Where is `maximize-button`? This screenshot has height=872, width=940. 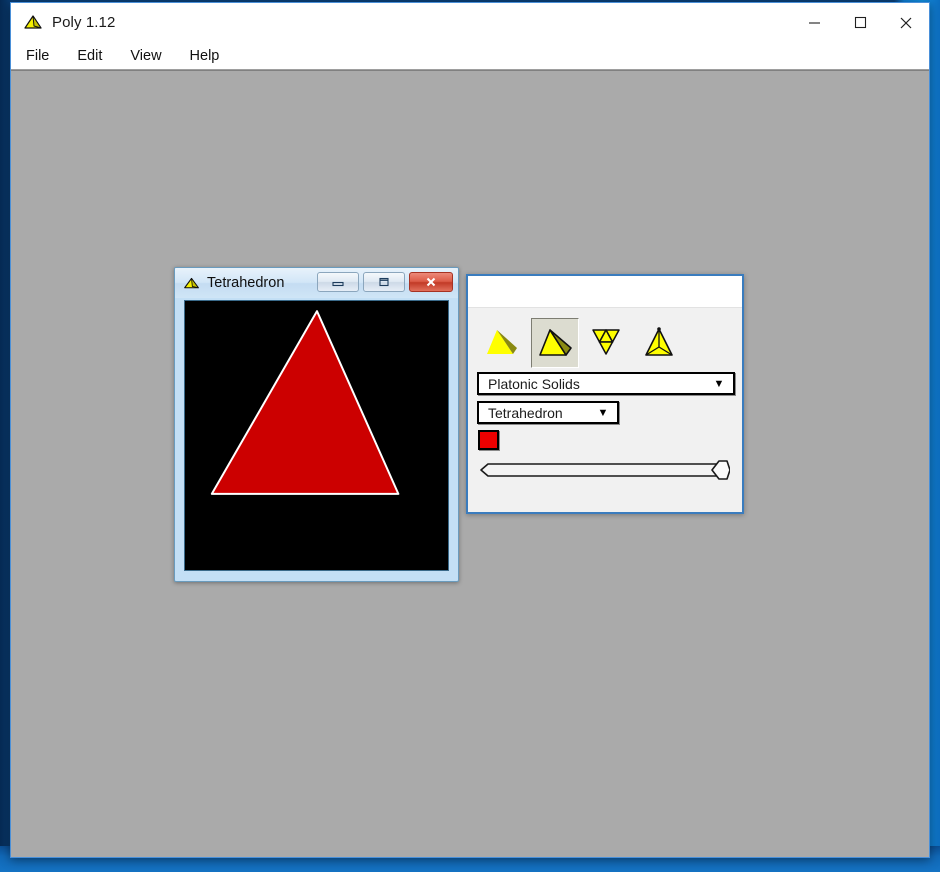
maximize-button is located at coordinates (860, 22).